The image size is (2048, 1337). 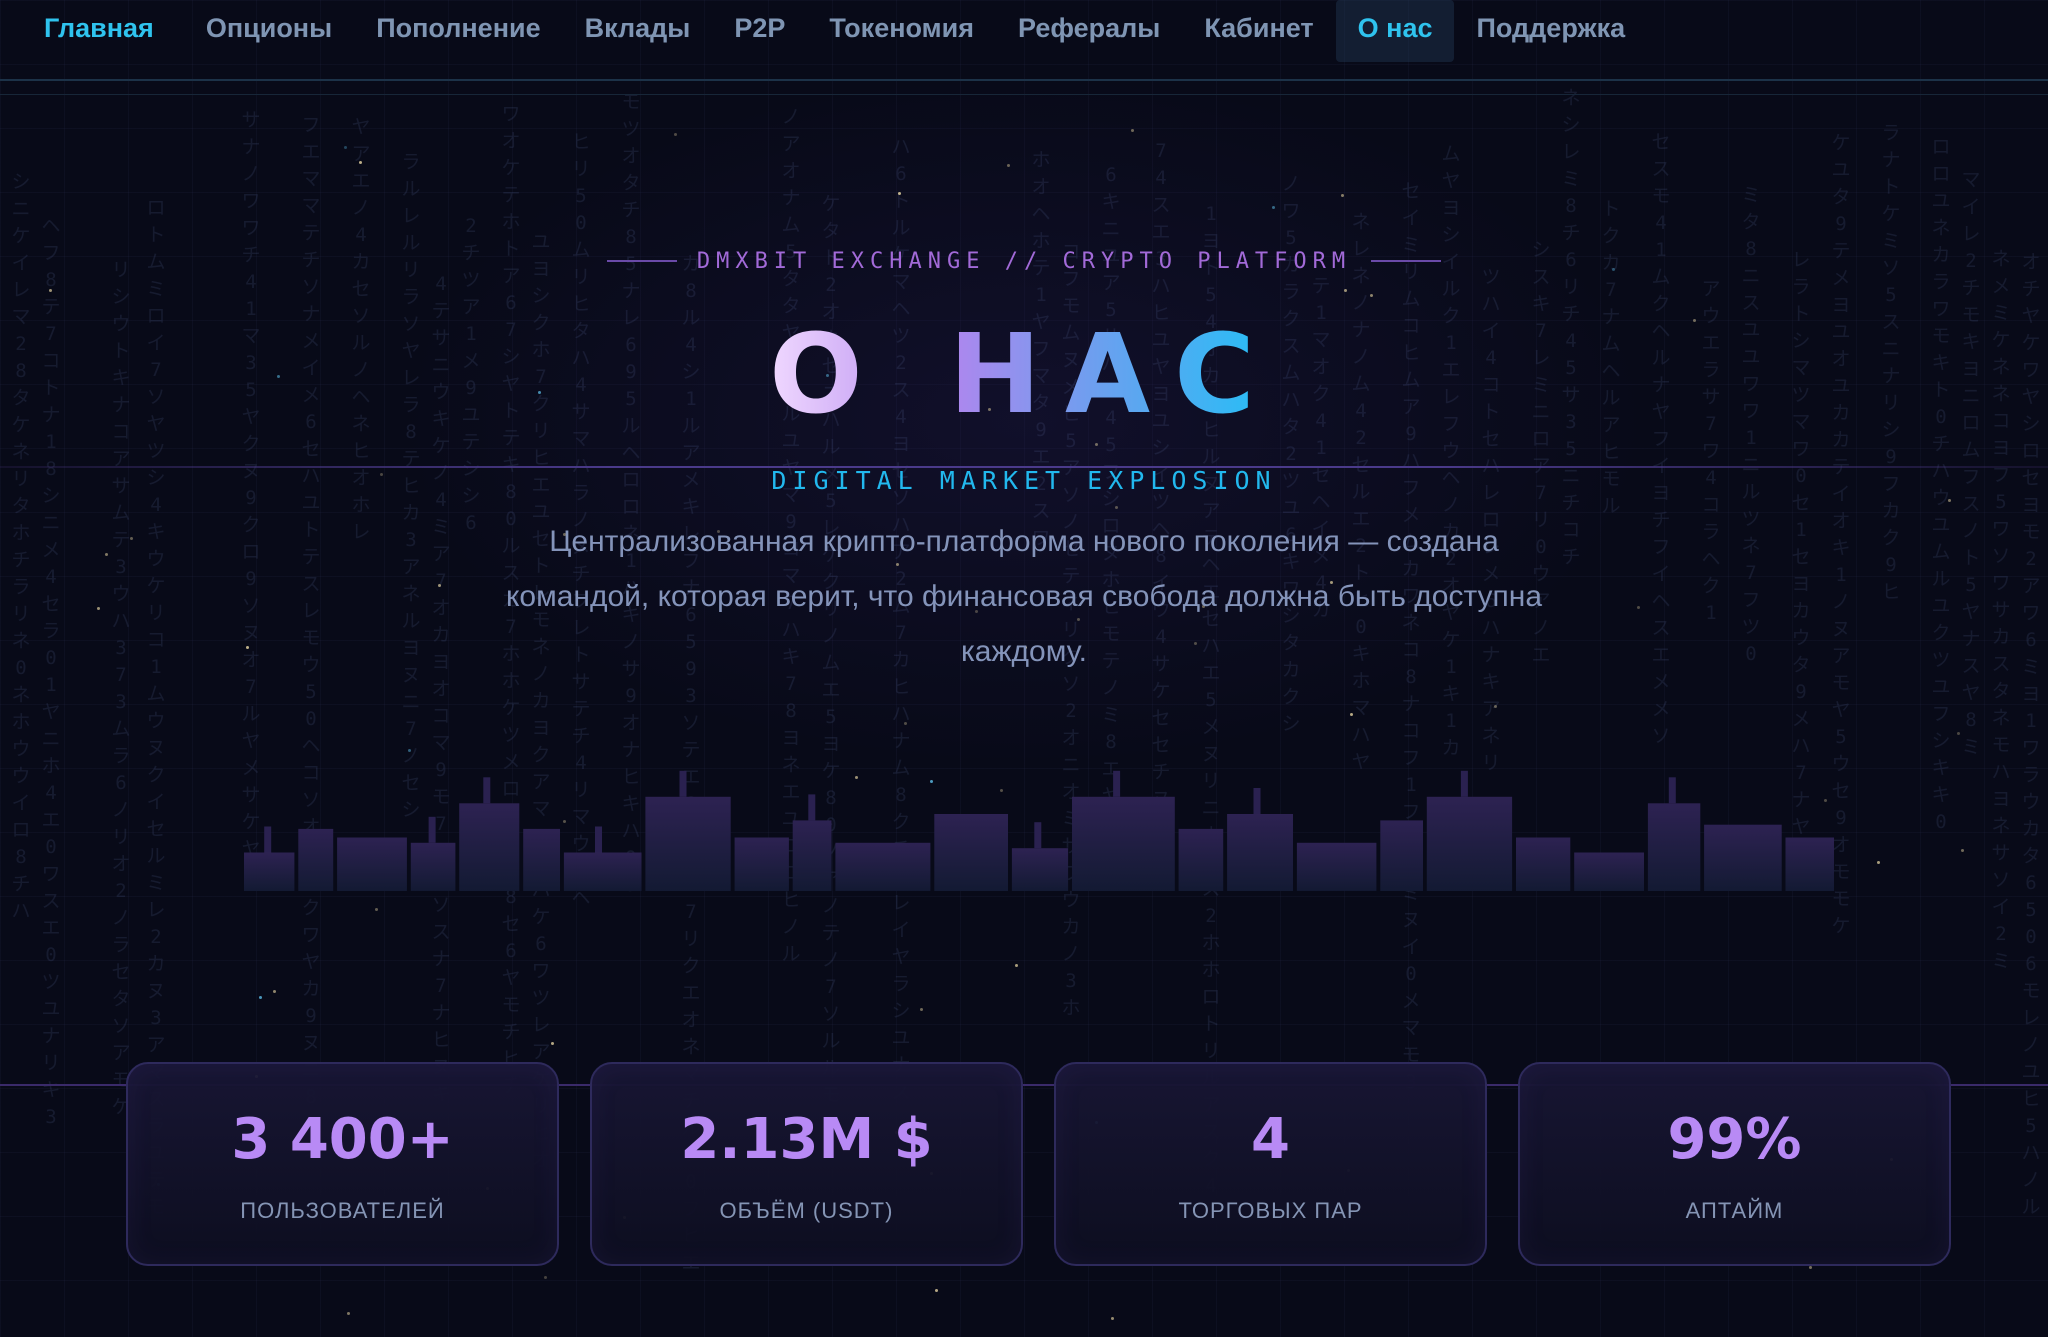 What do you see at coordinates (1734, 1139) in the screenshot?
I see `stat-value: 99%` at bounding box center [1734, 1139].